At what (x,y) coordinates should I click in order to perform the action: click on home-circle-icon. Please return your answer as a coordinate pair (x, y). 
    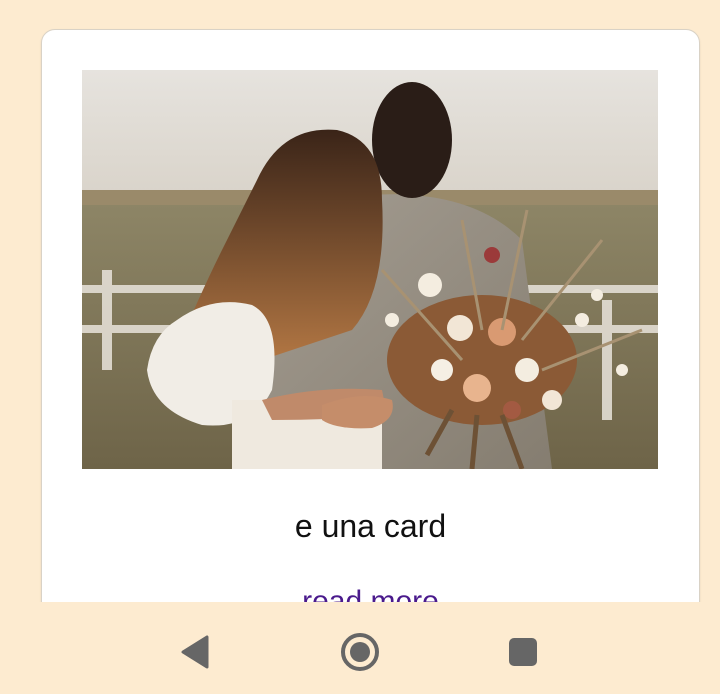
    Looking at the image, I should click on (360, 652).